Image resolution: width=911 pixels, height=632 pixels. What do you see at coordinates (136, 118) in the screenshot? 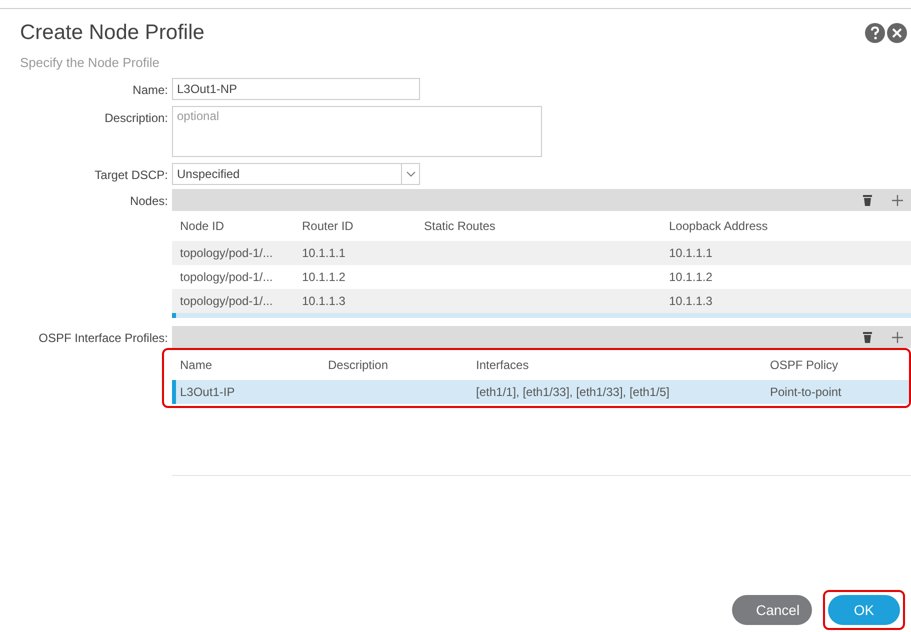
I see `field-label: Description:` at bounding box center [136, 118].